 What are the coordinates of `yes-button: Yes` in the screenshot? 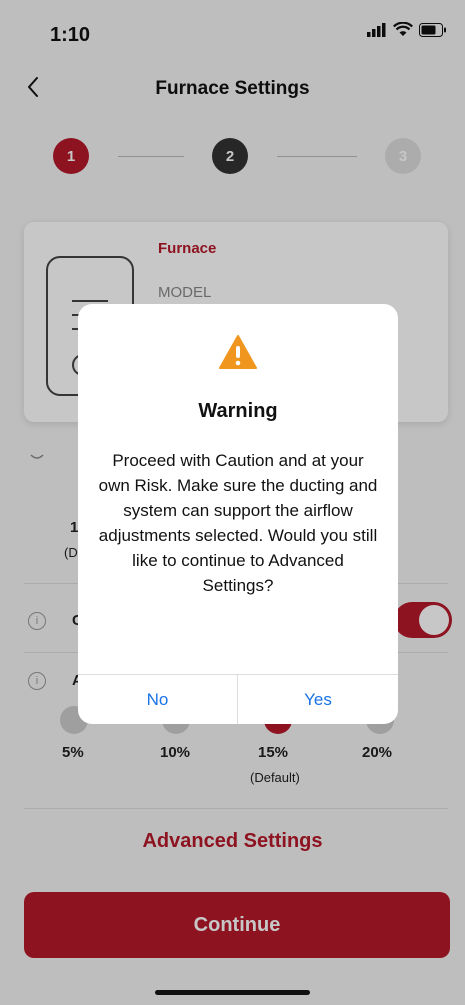 It's located at (318, 699).